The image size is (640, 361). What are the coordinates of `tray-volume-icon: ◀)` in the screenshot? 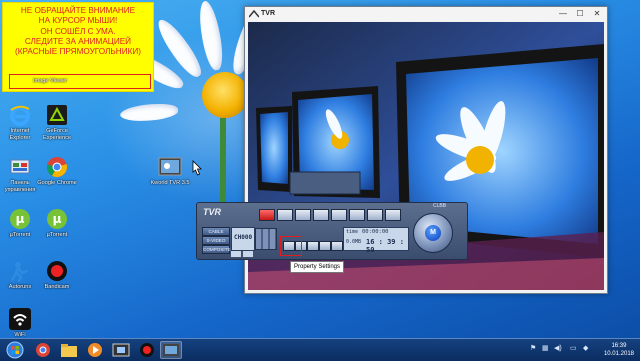 It's located at (558, 348).